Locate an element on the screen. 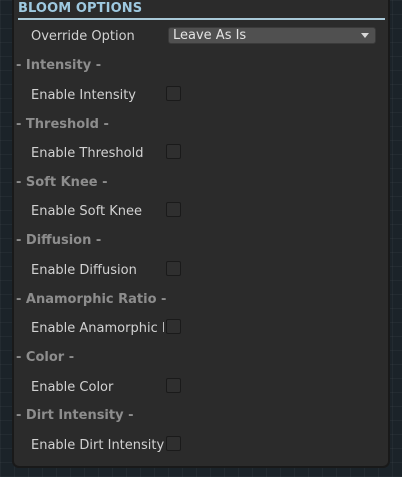 Image resolution: width=402 pixels, height=477 pixels. enable-diffusion-row: Enable Diffusion is located at coordinates (201, 271).